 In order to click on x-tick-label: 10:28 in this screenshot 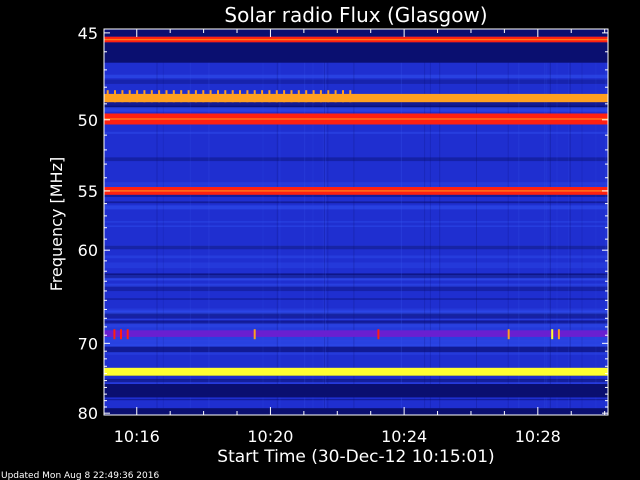, I will do `click(538, 436)`.